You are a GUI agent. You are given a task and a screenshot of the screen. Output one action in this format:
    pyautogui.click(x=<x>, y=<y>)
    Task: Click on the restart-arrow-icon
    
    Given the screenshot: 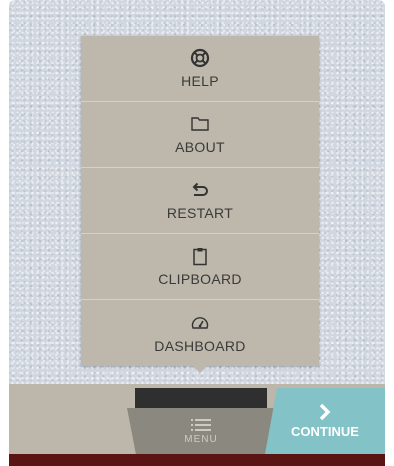 What is the action you would take?
    pyautogui.click(x=200, y=189)
    